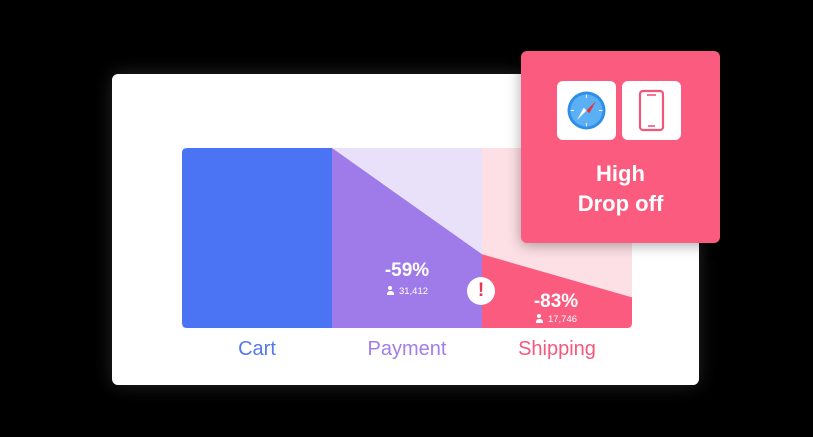  I want to click on payment-users-count: 31,412, so click(413, 291).